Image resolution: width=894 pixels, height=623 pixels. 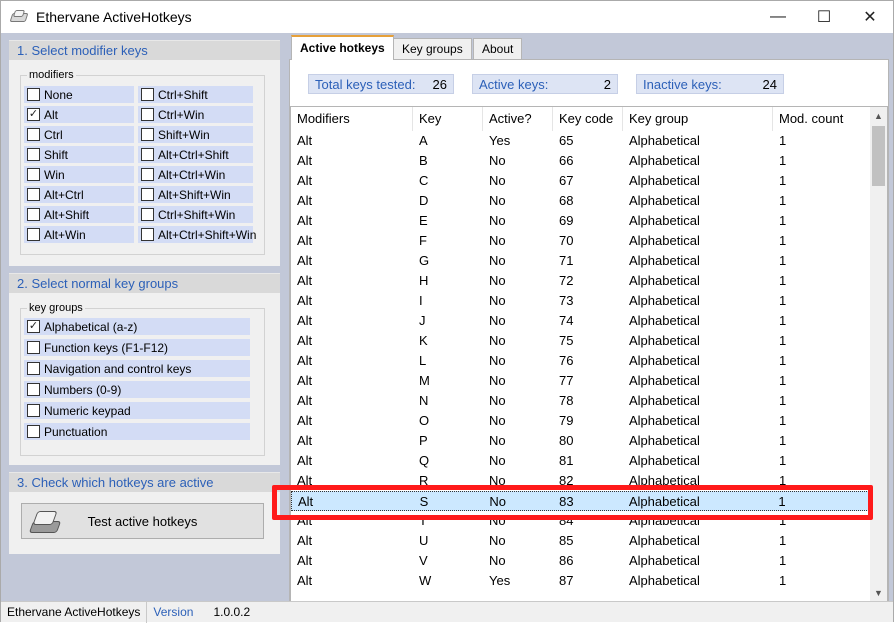 I want to click on checkbox-function-keys-f1-f12: Function keys (F1-F12), so click(x=137, y=347).